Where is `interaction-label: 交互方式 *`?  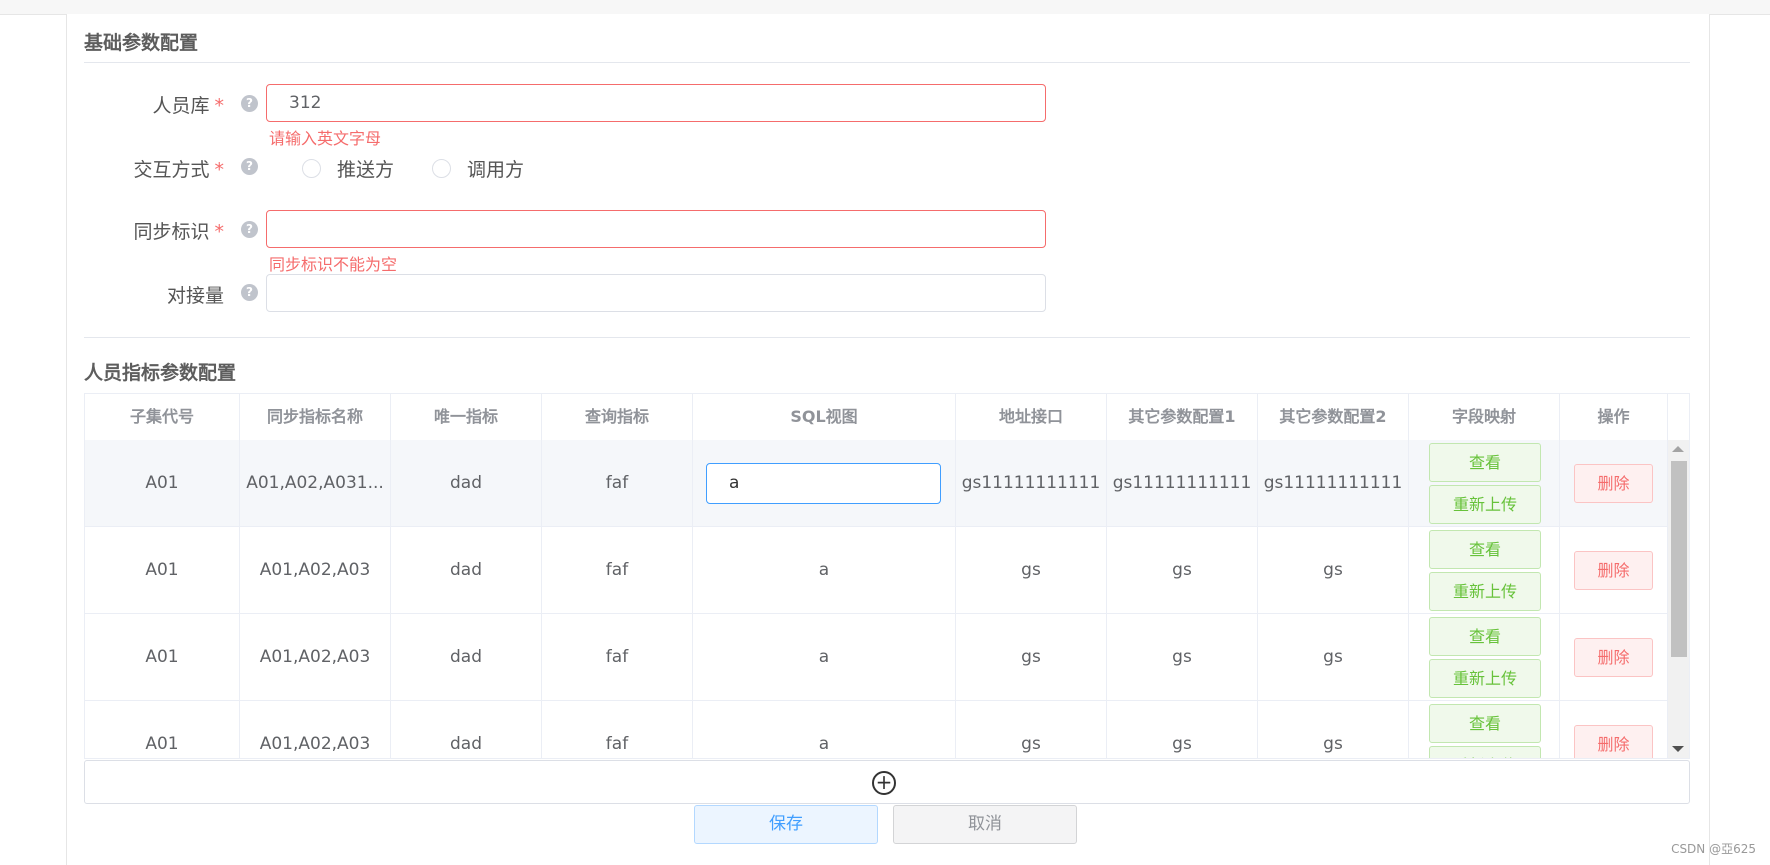 interaction-label: 交互方式 * is located at coordinates (179, 170).